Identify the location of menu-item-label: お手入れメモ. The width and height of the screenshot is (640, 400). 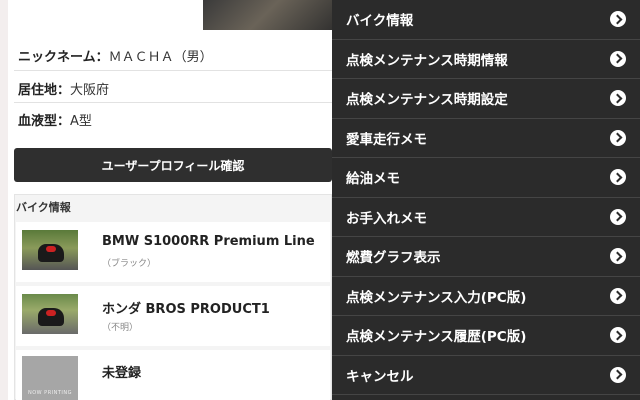
(386, 218).